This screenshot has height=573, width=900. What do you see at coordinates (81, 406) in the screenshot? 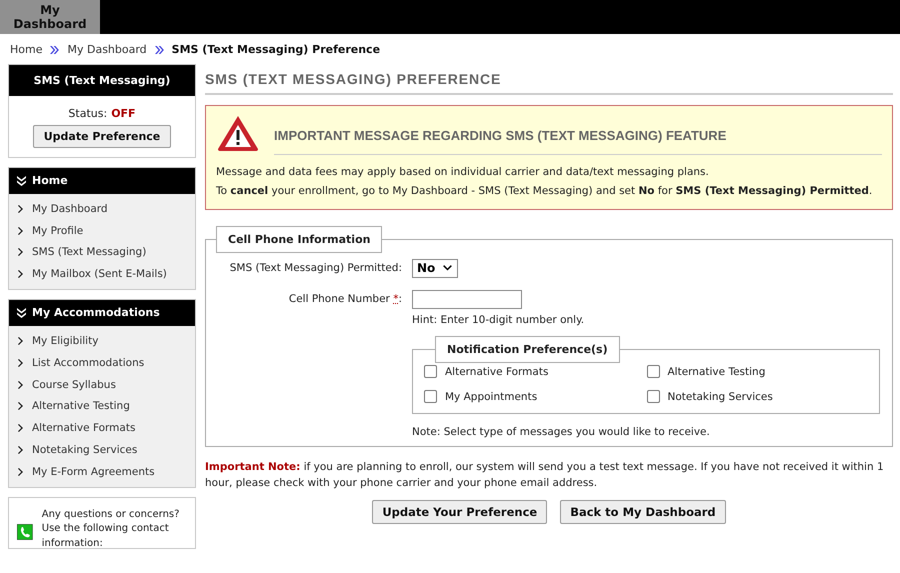
I see `nav-link: Alternative Testing` at bounding box center [81, 406].